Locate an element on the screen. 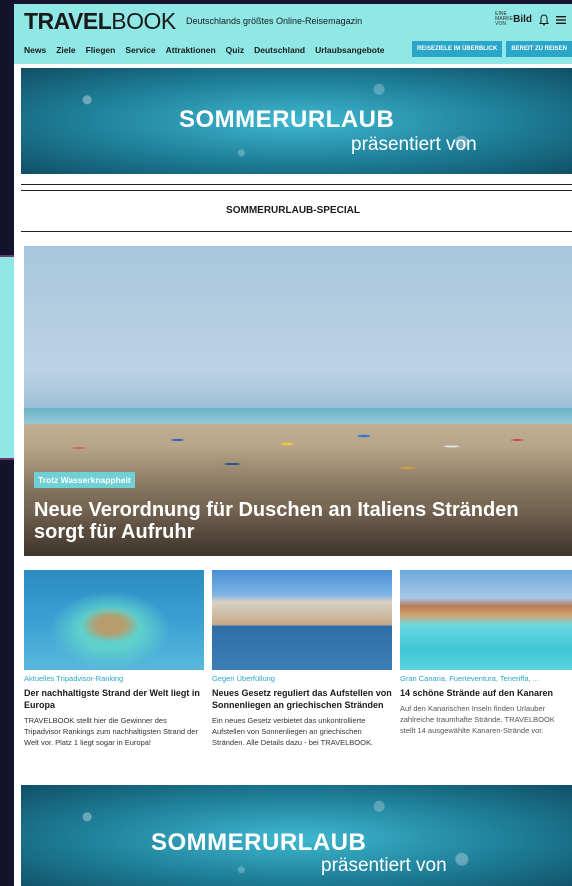 The height and width of the screenshot is (886, 572). bell-icon is located at coordinates (544, 19).